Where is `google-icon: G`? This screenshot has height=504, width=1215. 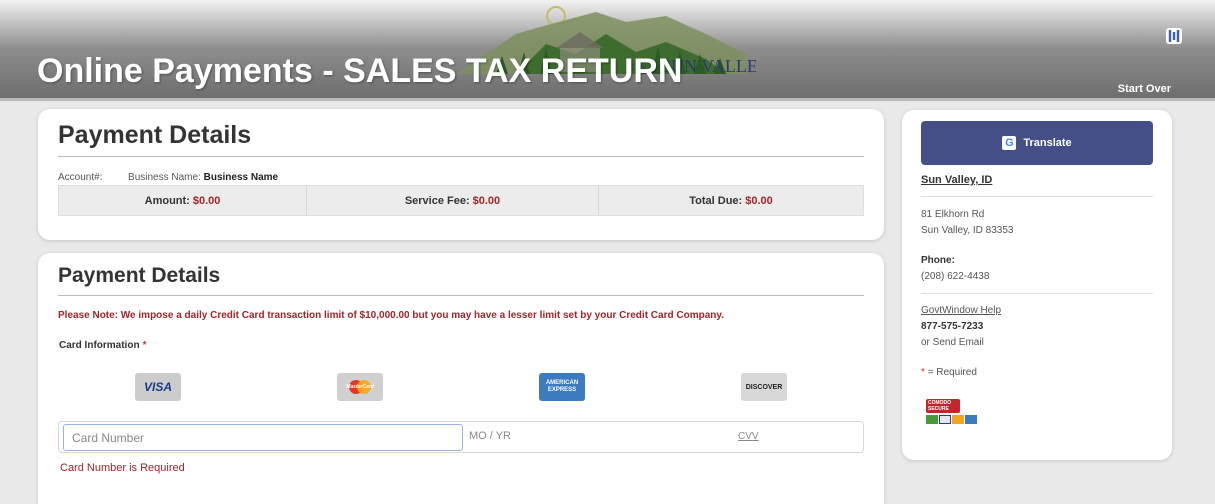
google-icon: G is located at coordinates (1009, 143).